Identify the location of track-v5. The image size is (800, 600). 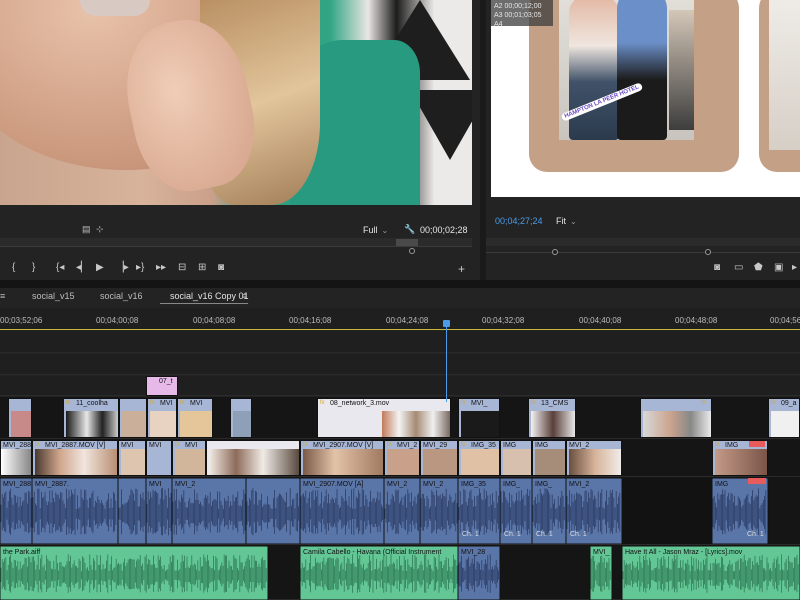
(400, 342).